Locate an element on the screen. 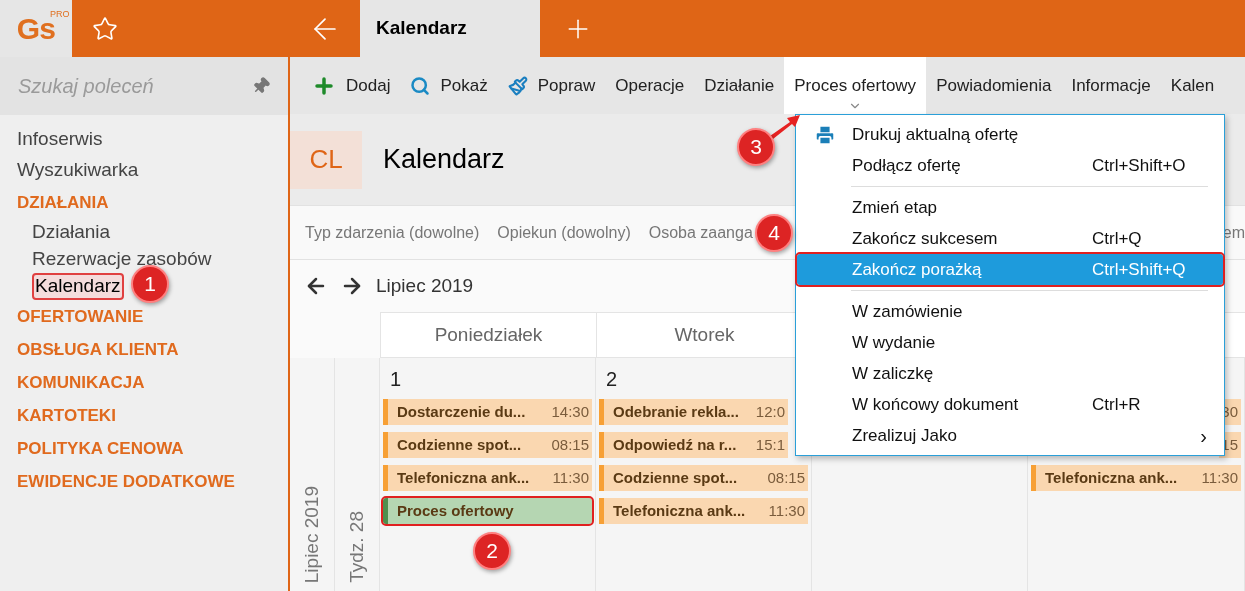 The image size is (1245, 591). filter-dropdown: Typ zdarzenia (dowolne) is located at coordinates (392, 232).